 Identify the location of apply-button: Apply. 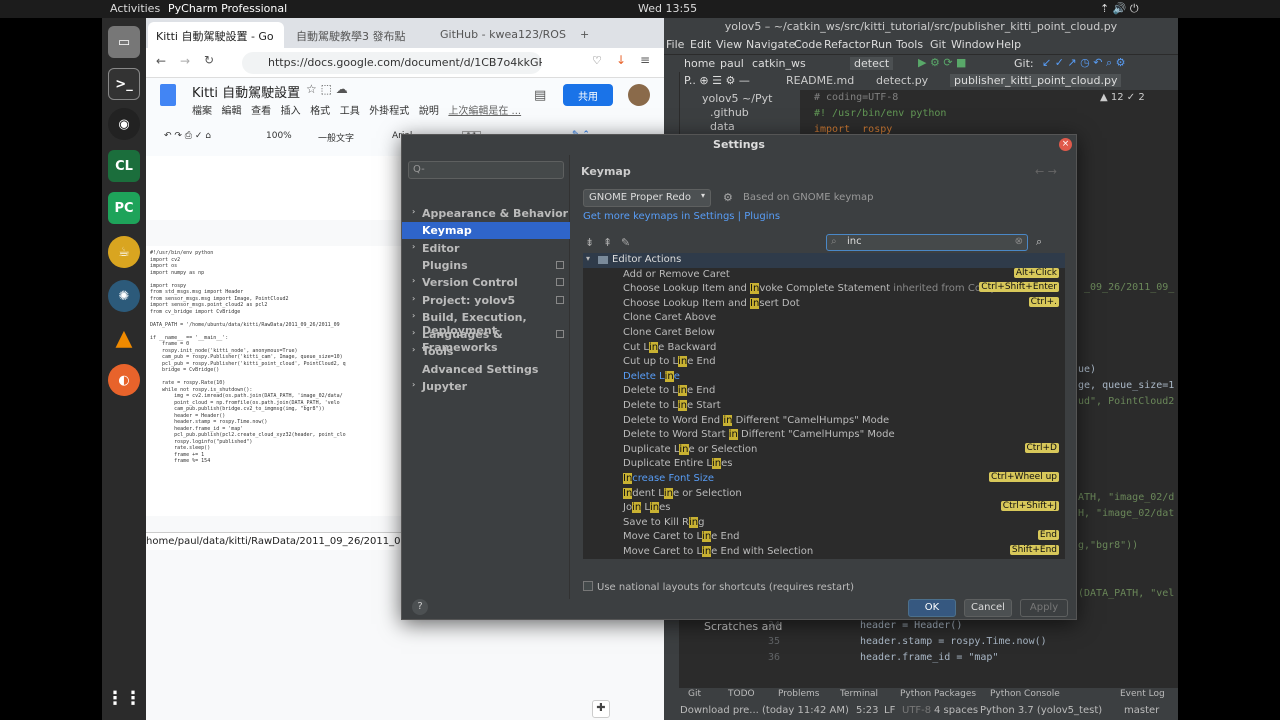
(1044, 608).